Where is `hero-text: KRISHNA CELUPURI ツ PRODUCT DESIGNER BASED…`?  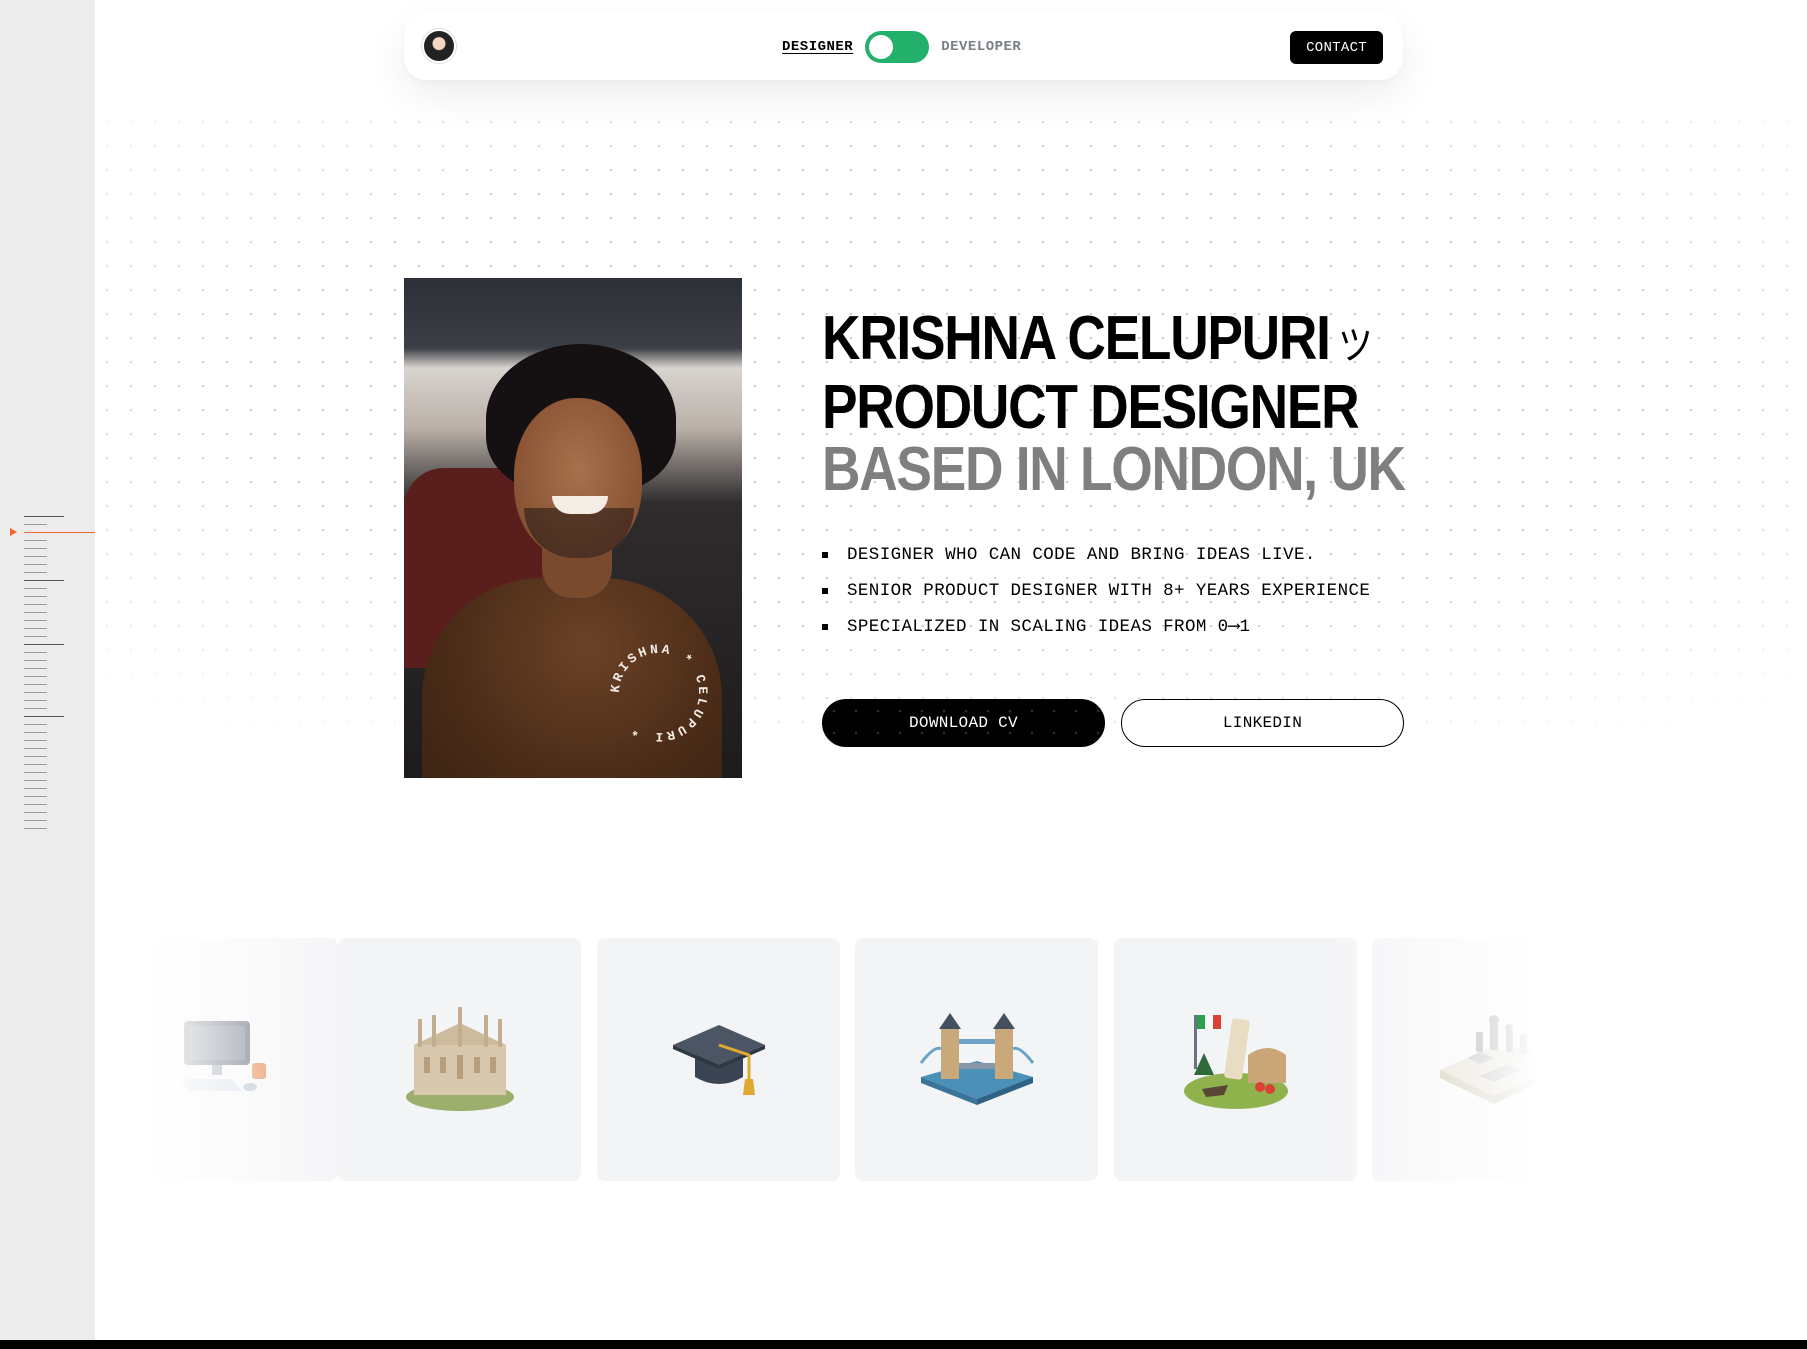 hero-text: KRISHNA CELUPURI ツ PRODUCT DESIGNER BASED… is located at coordinates (1122, 476).